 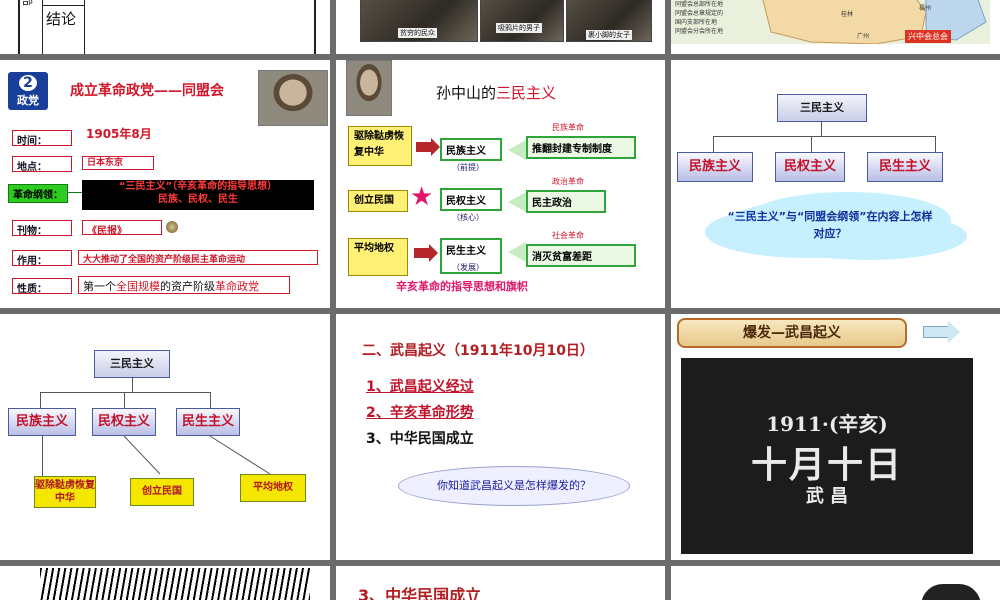 I want to click on slide-title: 孙中山的三民主义, so click(x=496, y=92).